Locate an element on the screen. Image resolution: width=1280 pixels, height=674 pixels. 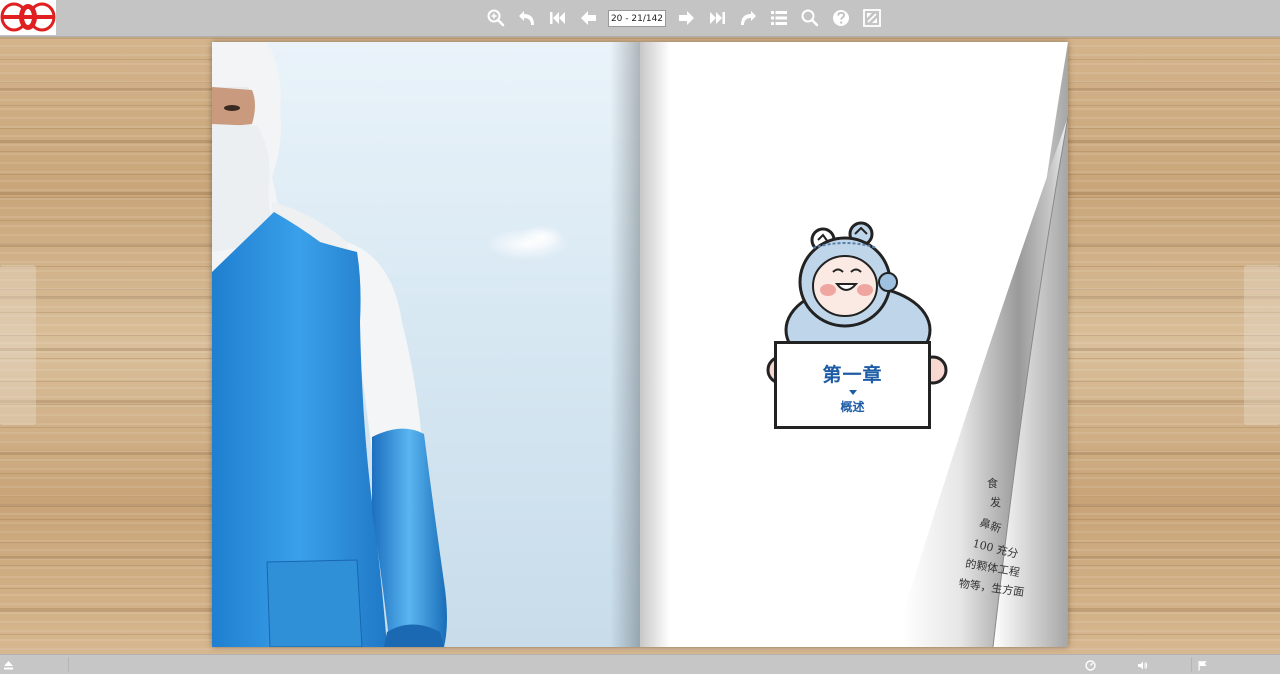
next-page-icon is located at coordinates (686, 18).